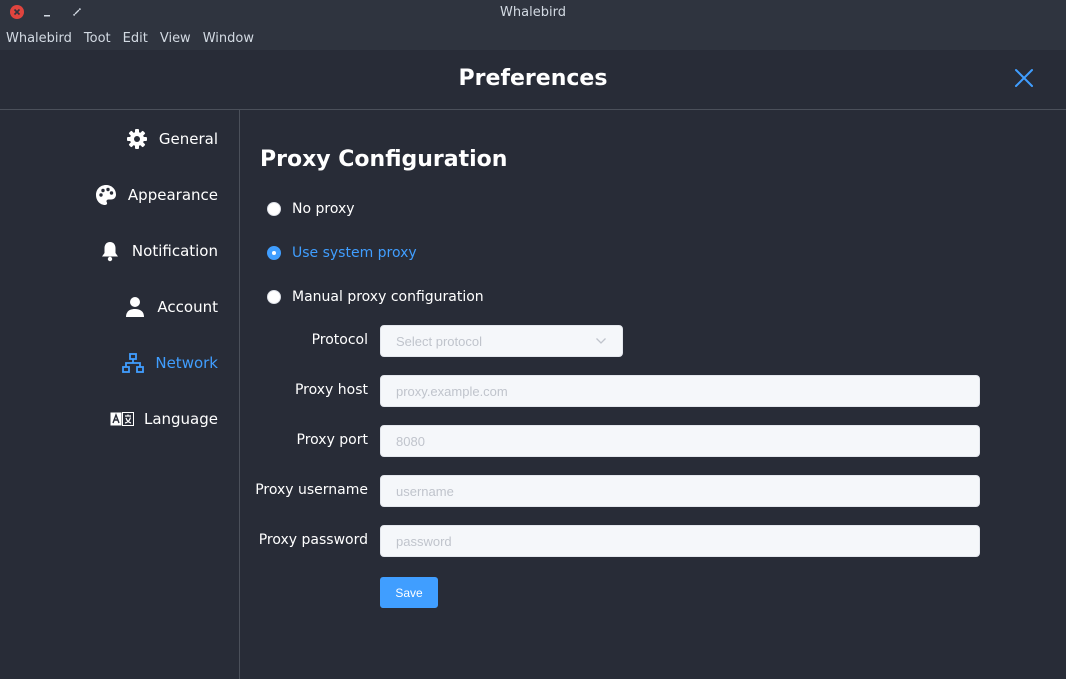 This screenshot has width=1066, height=679. I want to click on radio-system-proxy: Use system proxy, so click(342, 253).